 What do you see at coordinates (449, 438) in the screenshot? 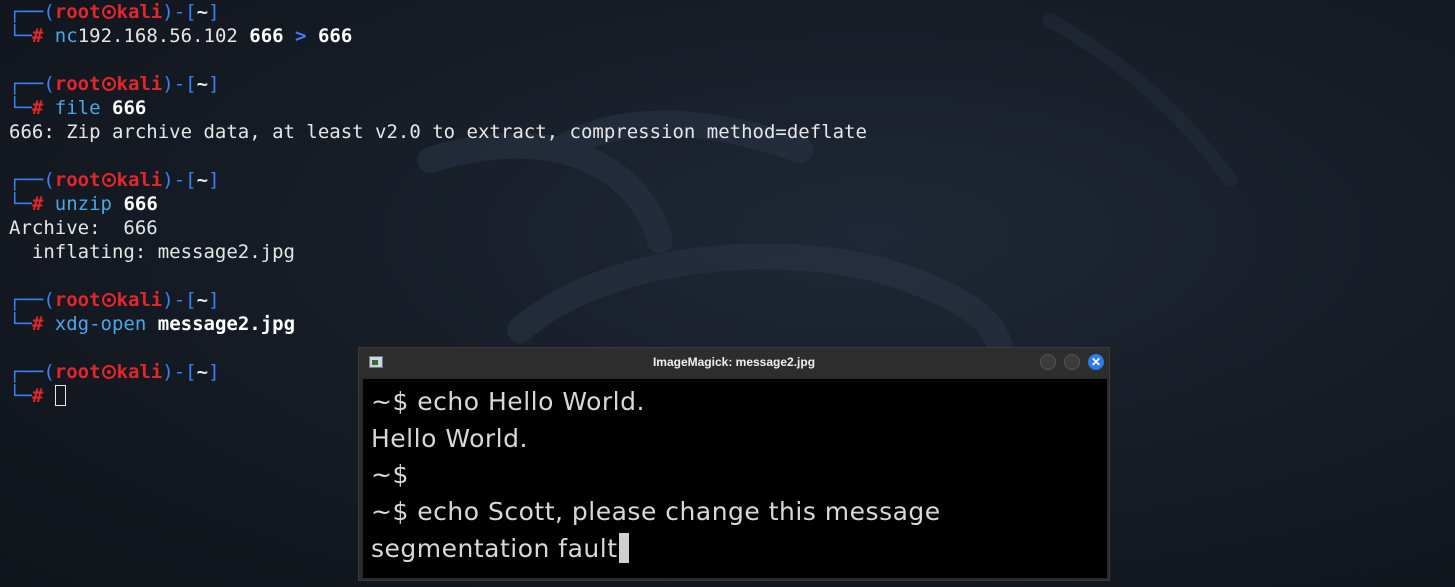
I see `image-text-line: Hello World.` at bounding box center [449, 438].